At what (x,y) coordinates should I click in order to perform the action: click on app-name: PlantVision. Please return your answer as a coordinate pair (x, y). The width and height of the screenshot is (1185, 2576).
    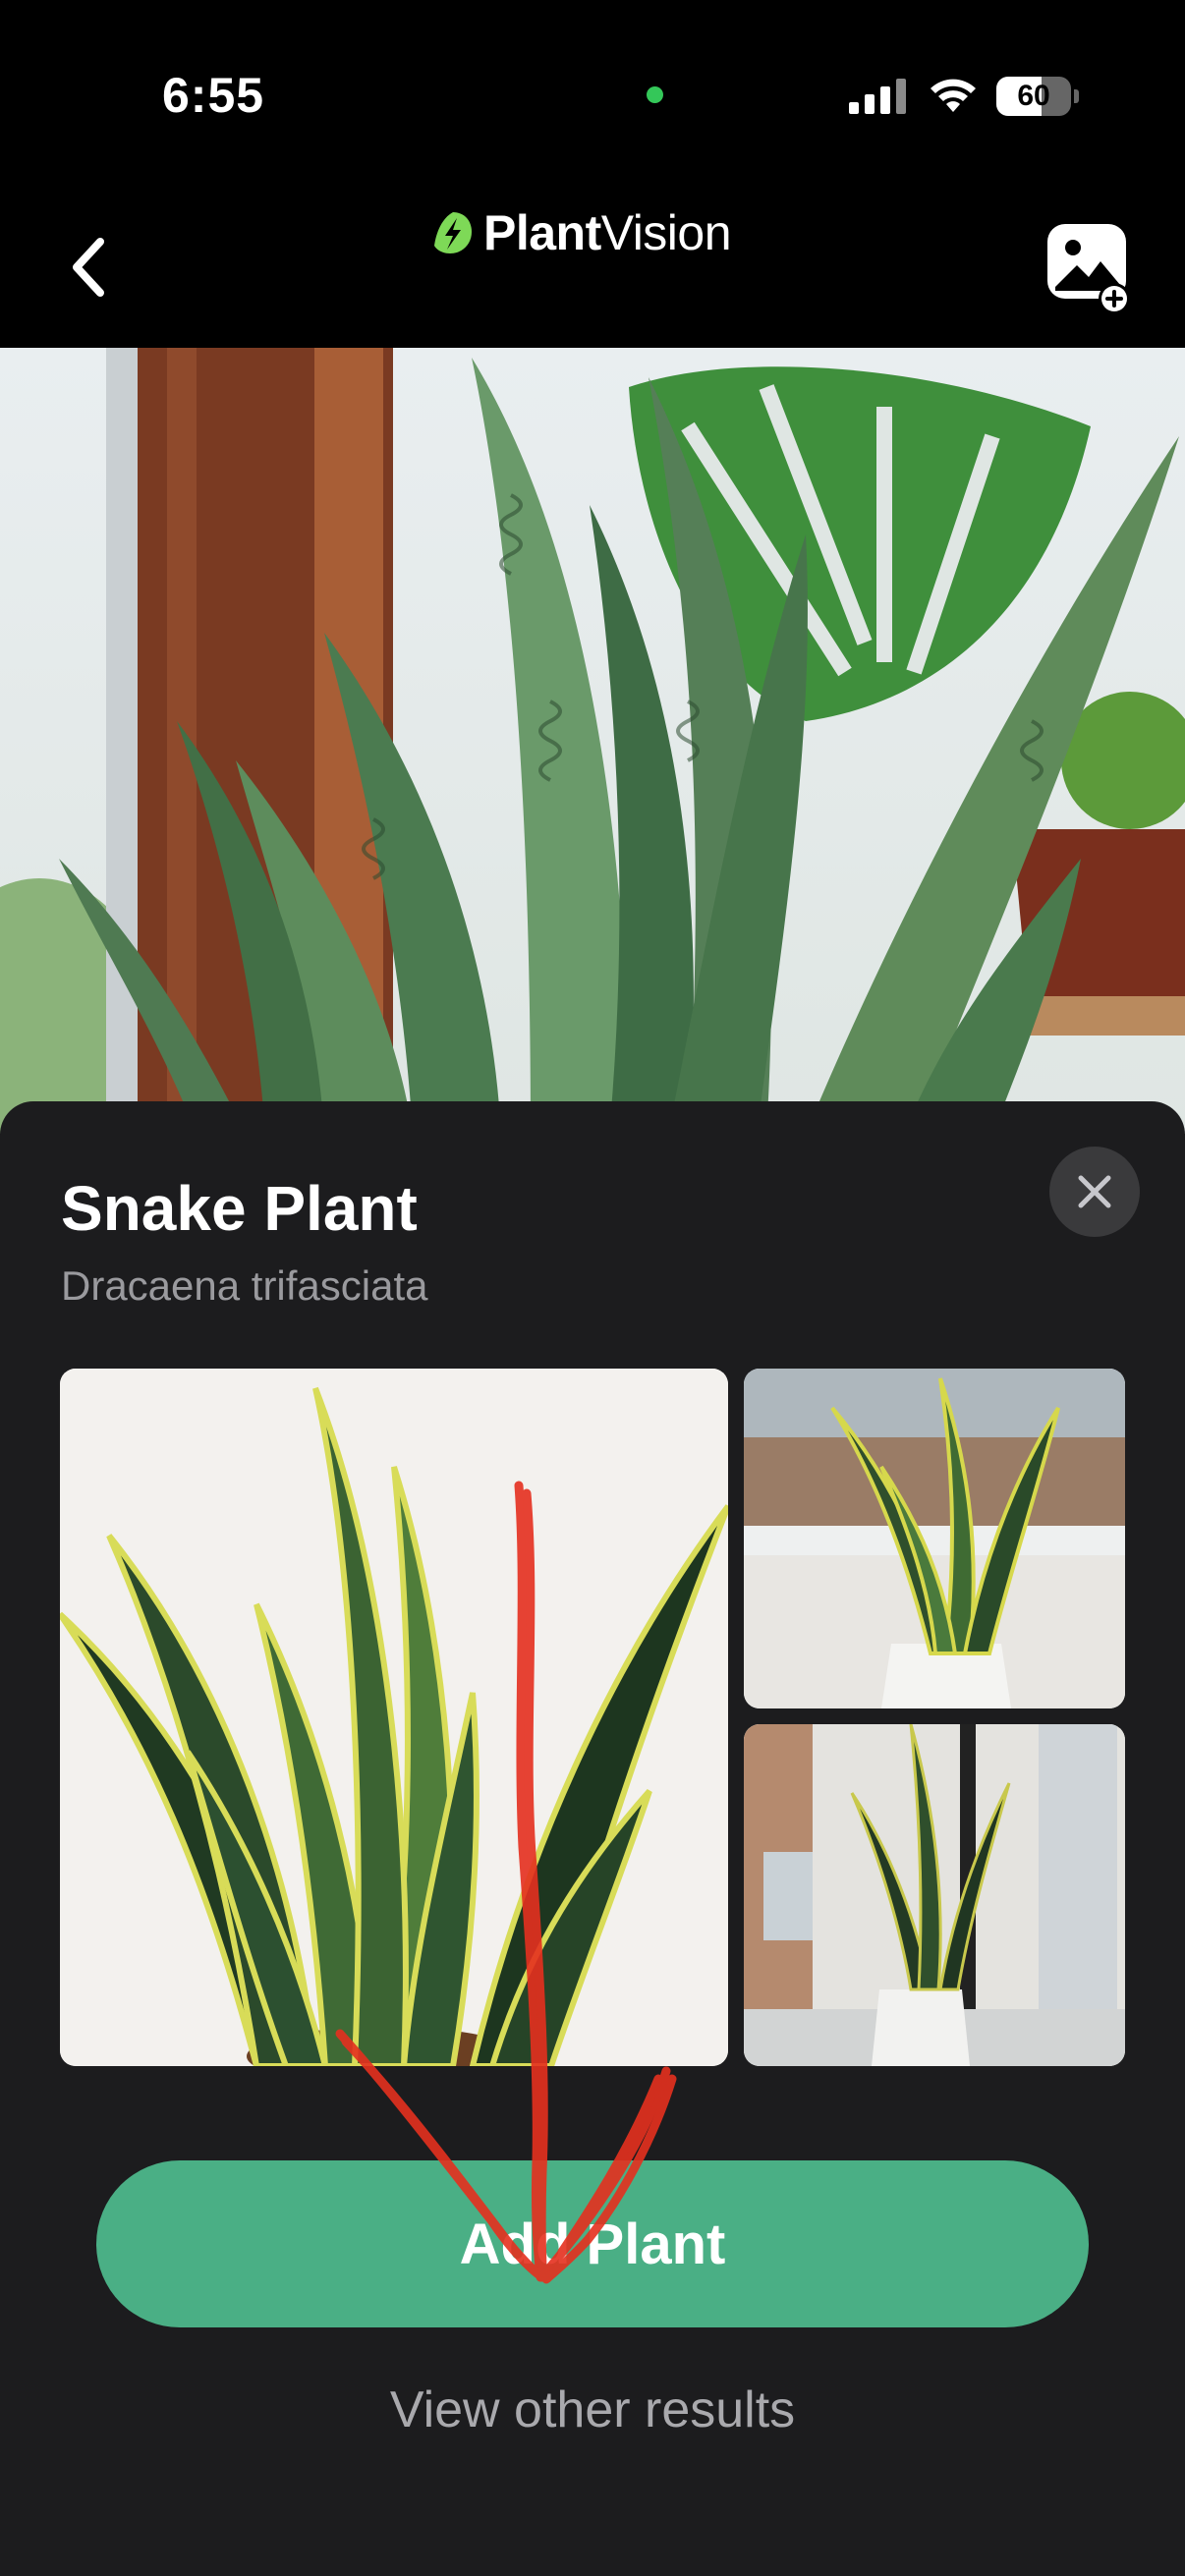
    Looking at the image, I should click on (608, 232).